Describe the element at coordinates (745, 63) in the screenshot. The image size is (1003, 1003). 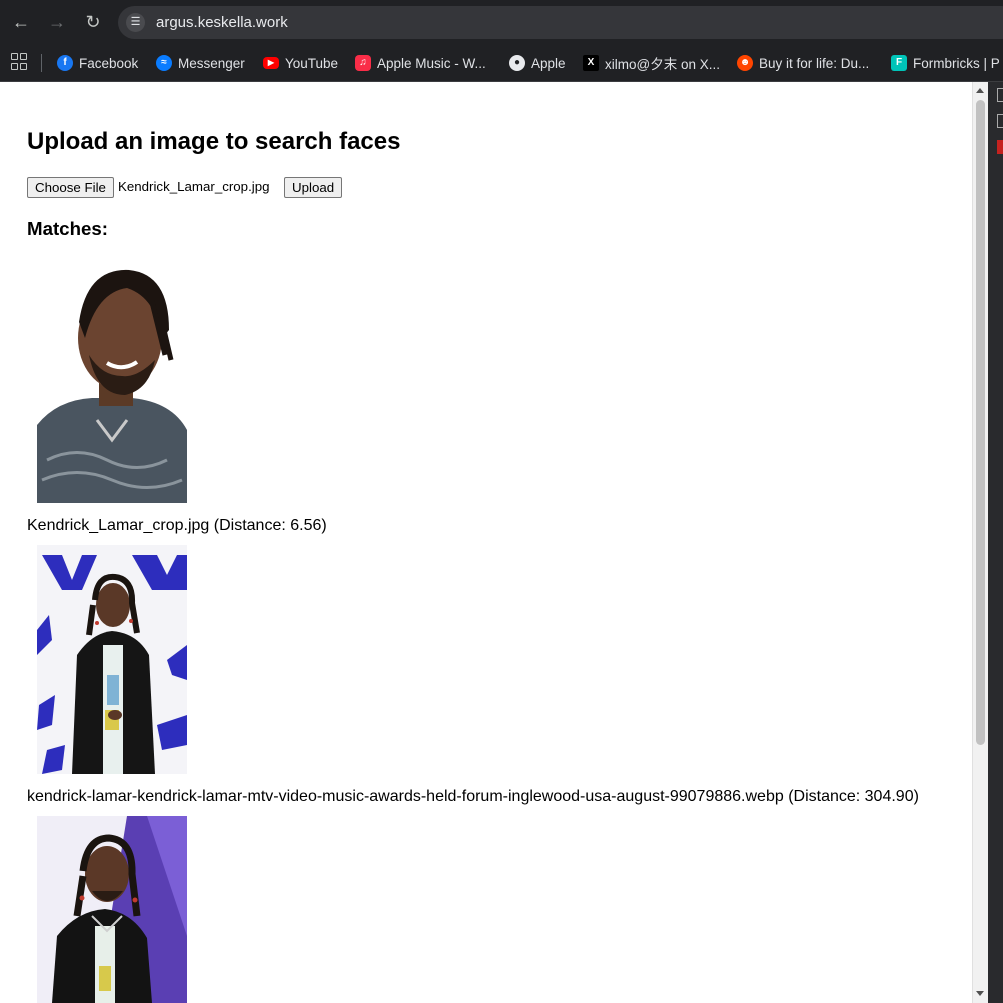
I see `reddit-icon: ☻` at that location.